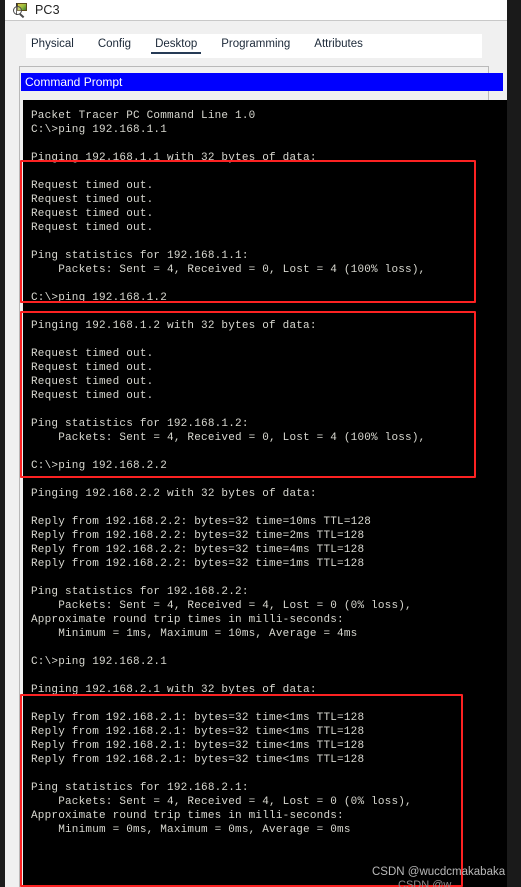  I want to click on tab-physical: Physical, so click(52, 46).